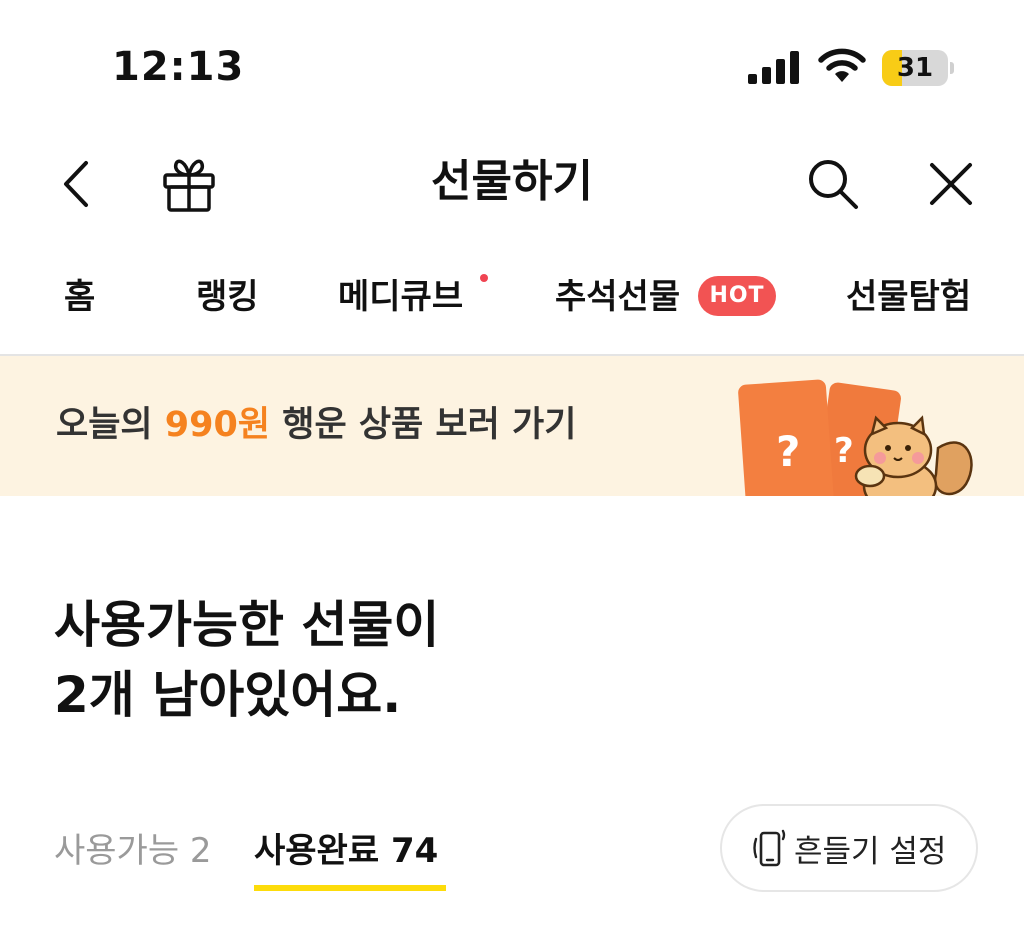  I want to click on battery-icon: 31, so click(918, 68).